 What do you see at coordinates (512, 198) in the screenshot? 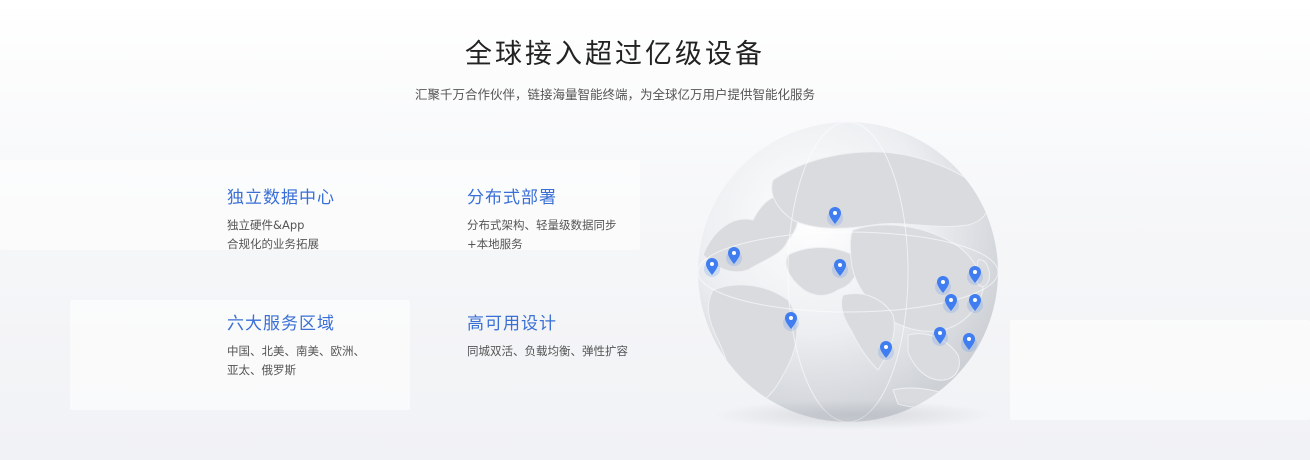
I see `feature-title: 分布式部署` at bounding box center [512, 198].